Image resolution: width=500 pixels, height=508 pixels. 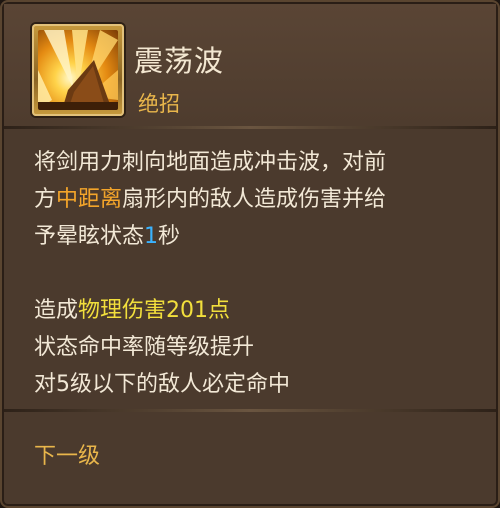 What do you see at coordinates (144, 347) in the screenshot?
I see `hit-rate-line: 状态命中率随等级提升` at bounding box center [144, 347].